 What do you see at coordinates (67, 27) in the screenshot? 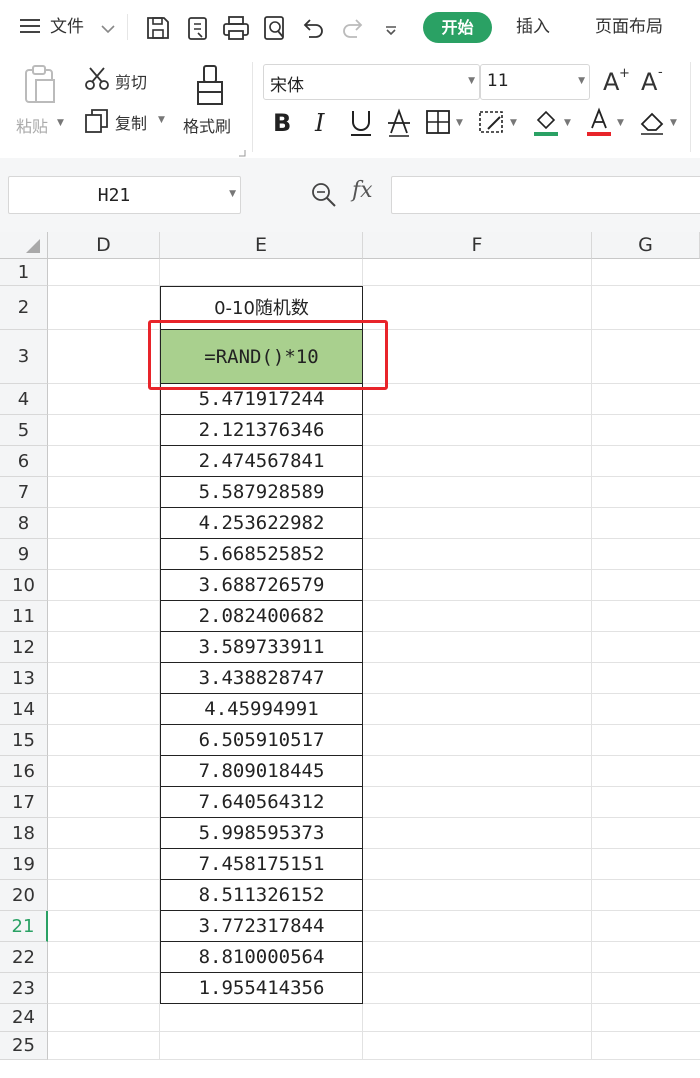
I see `file-menu: 文件` at bounding box center [67, 27].